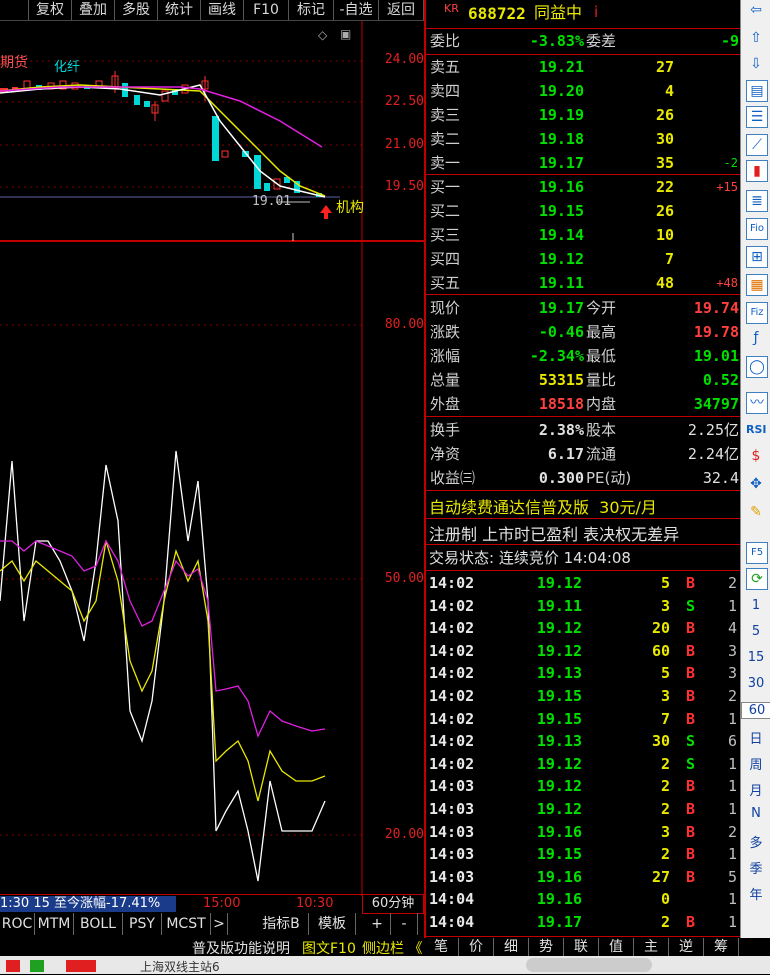  I want to click on period-selector: 60分钟, so click(393, 904).